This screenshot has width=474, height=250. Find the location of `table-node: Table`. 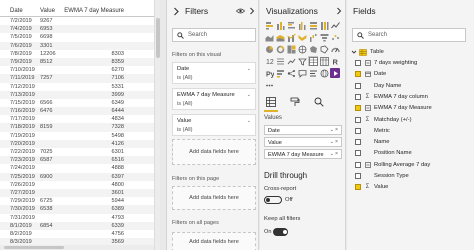

table-node: Table is located at coordinates (367, 52).